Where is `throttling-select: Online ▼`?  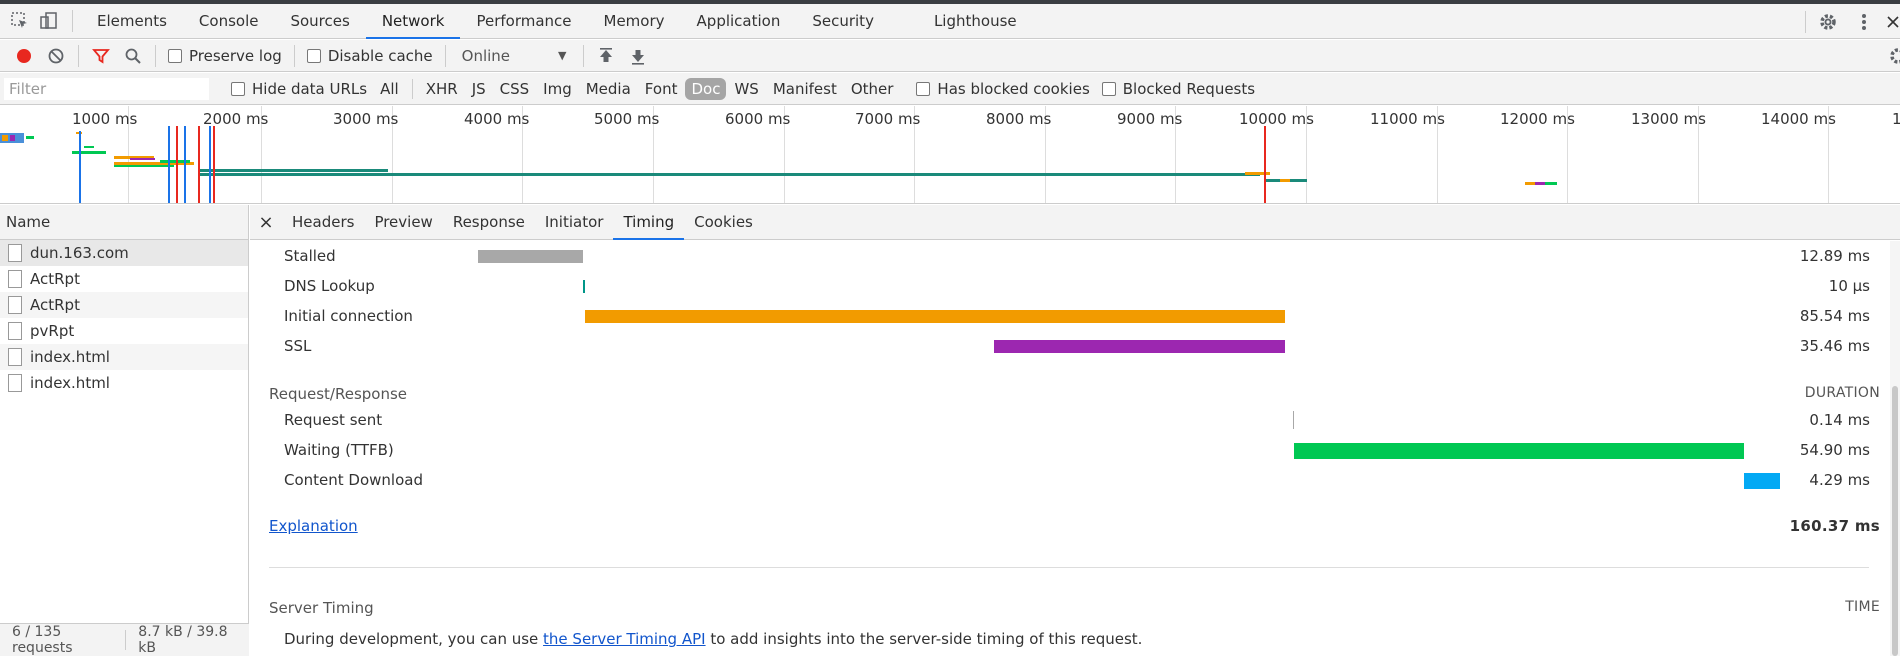
throttling-select: Online ▼ is located at coordinates (514, 56).